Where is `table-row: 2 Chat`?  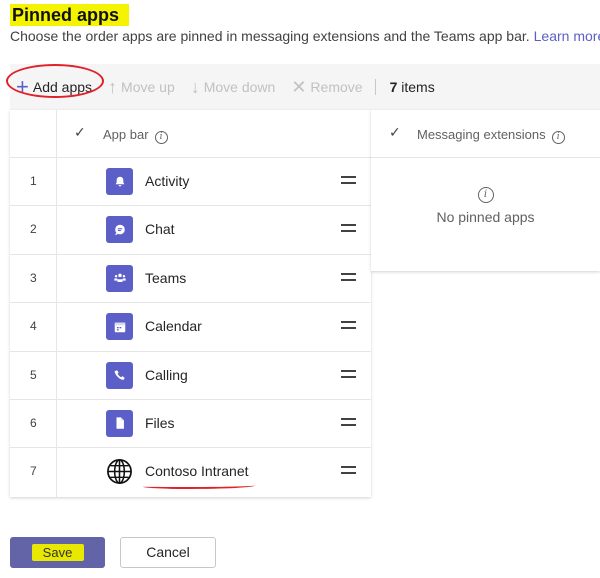 table-row: 2 Chat is located at coordinates (190, 230).